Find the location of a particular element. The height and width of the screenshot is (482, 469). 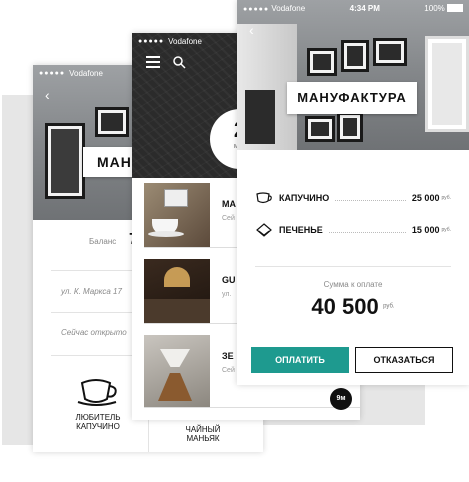

decline-button: ОТКАЗАТЬСЯ is located at coordinates (404, 360).